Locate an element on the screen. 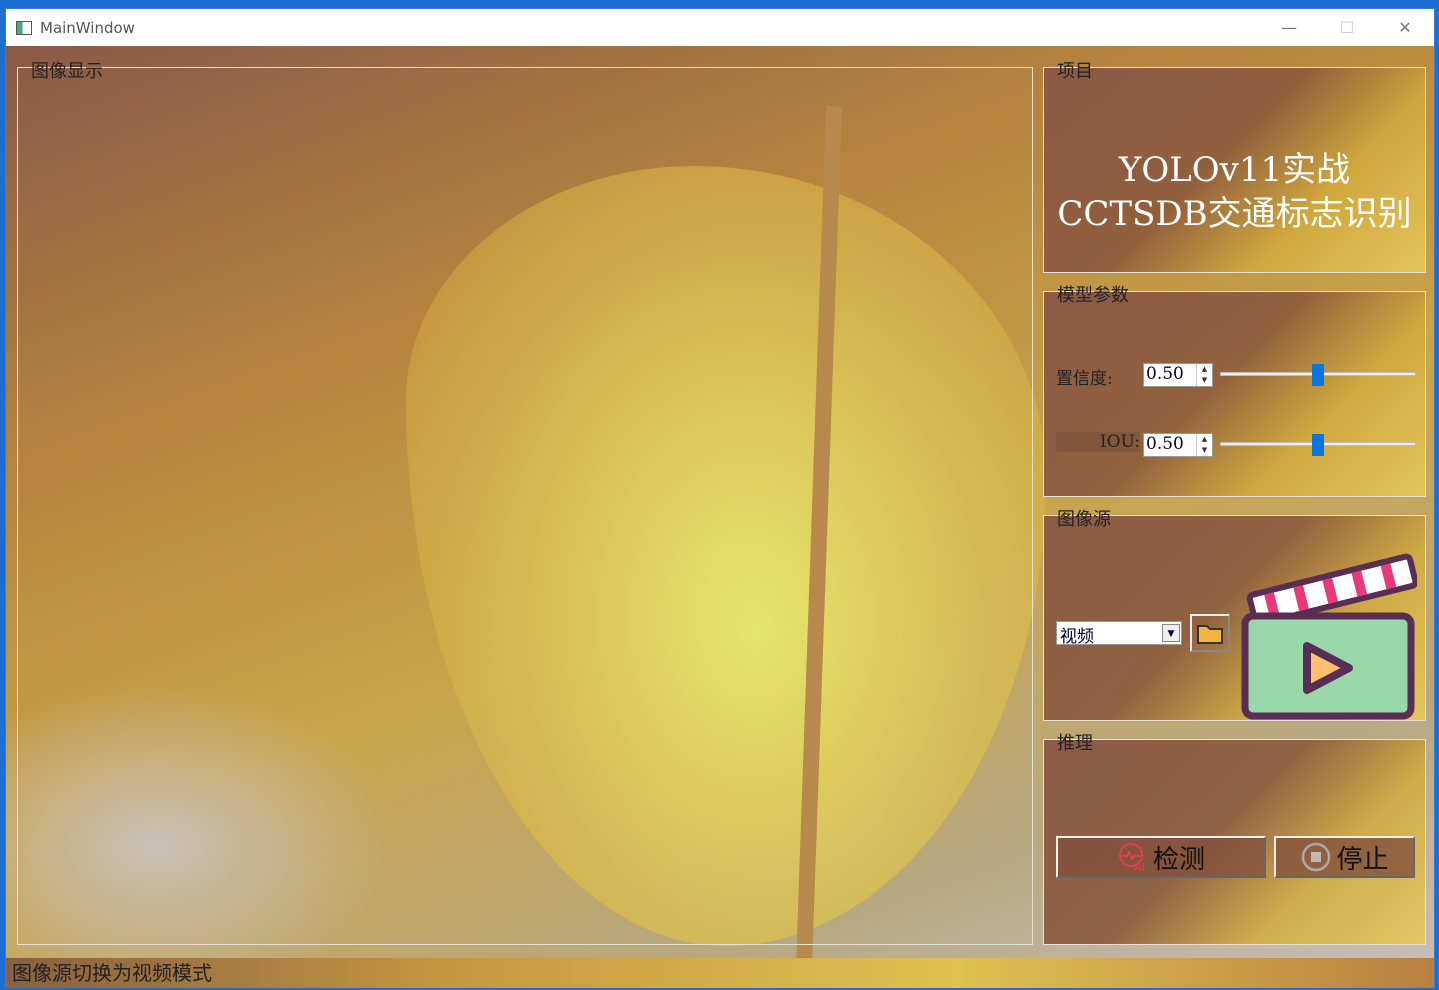 The width and height of the screenshot is (1439, 990). confidence-value: 0.50 is located at coordinates (1165, 374).